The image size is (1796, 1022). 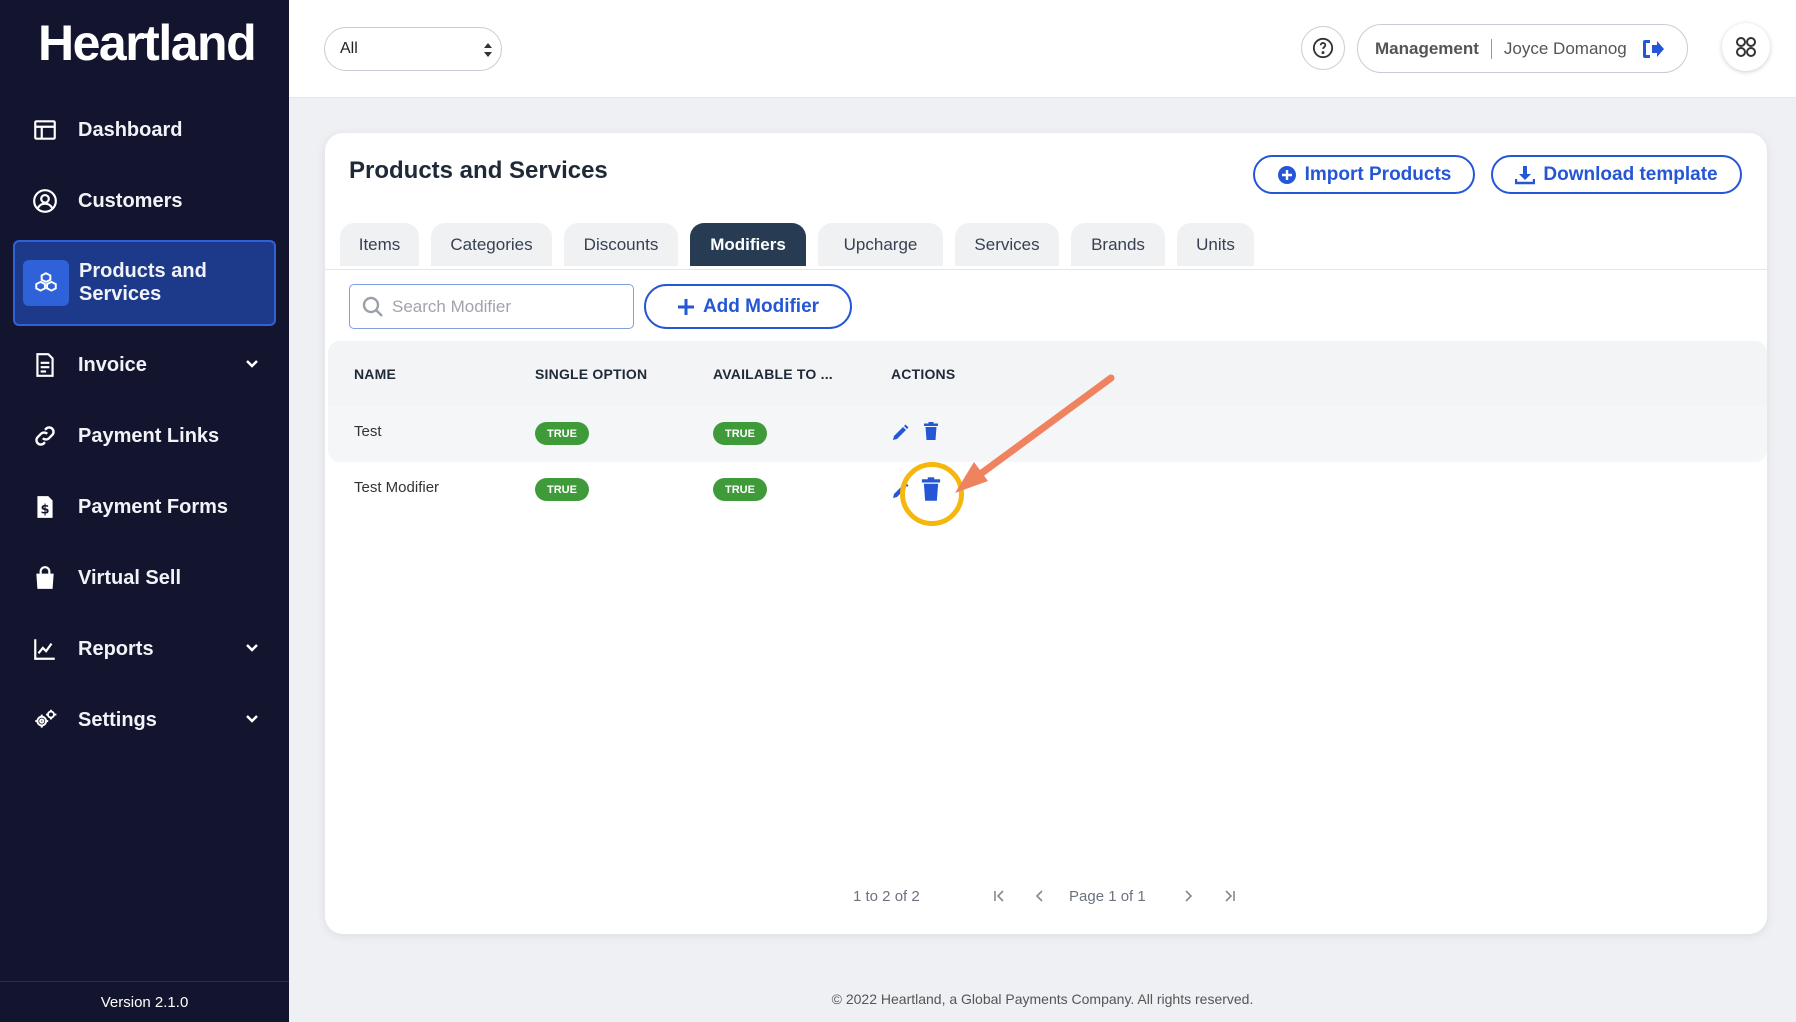 I want to click on gears-icon, so click(x=45, y=720).